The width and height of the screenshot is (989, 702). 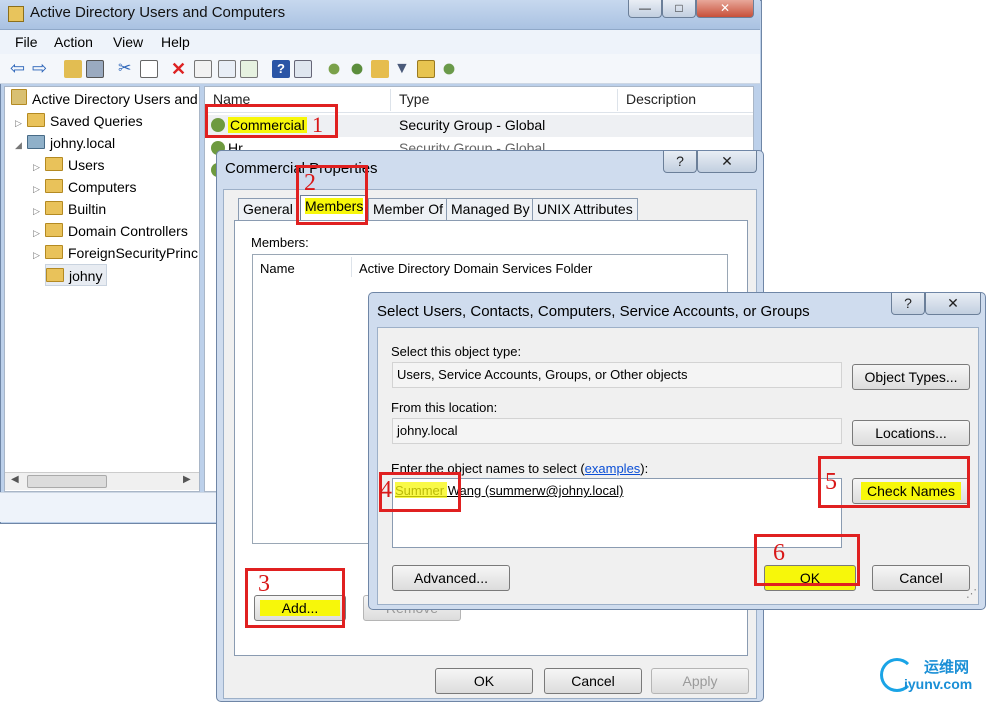 I want to click on properties-icon, so click(x=203, y=69).